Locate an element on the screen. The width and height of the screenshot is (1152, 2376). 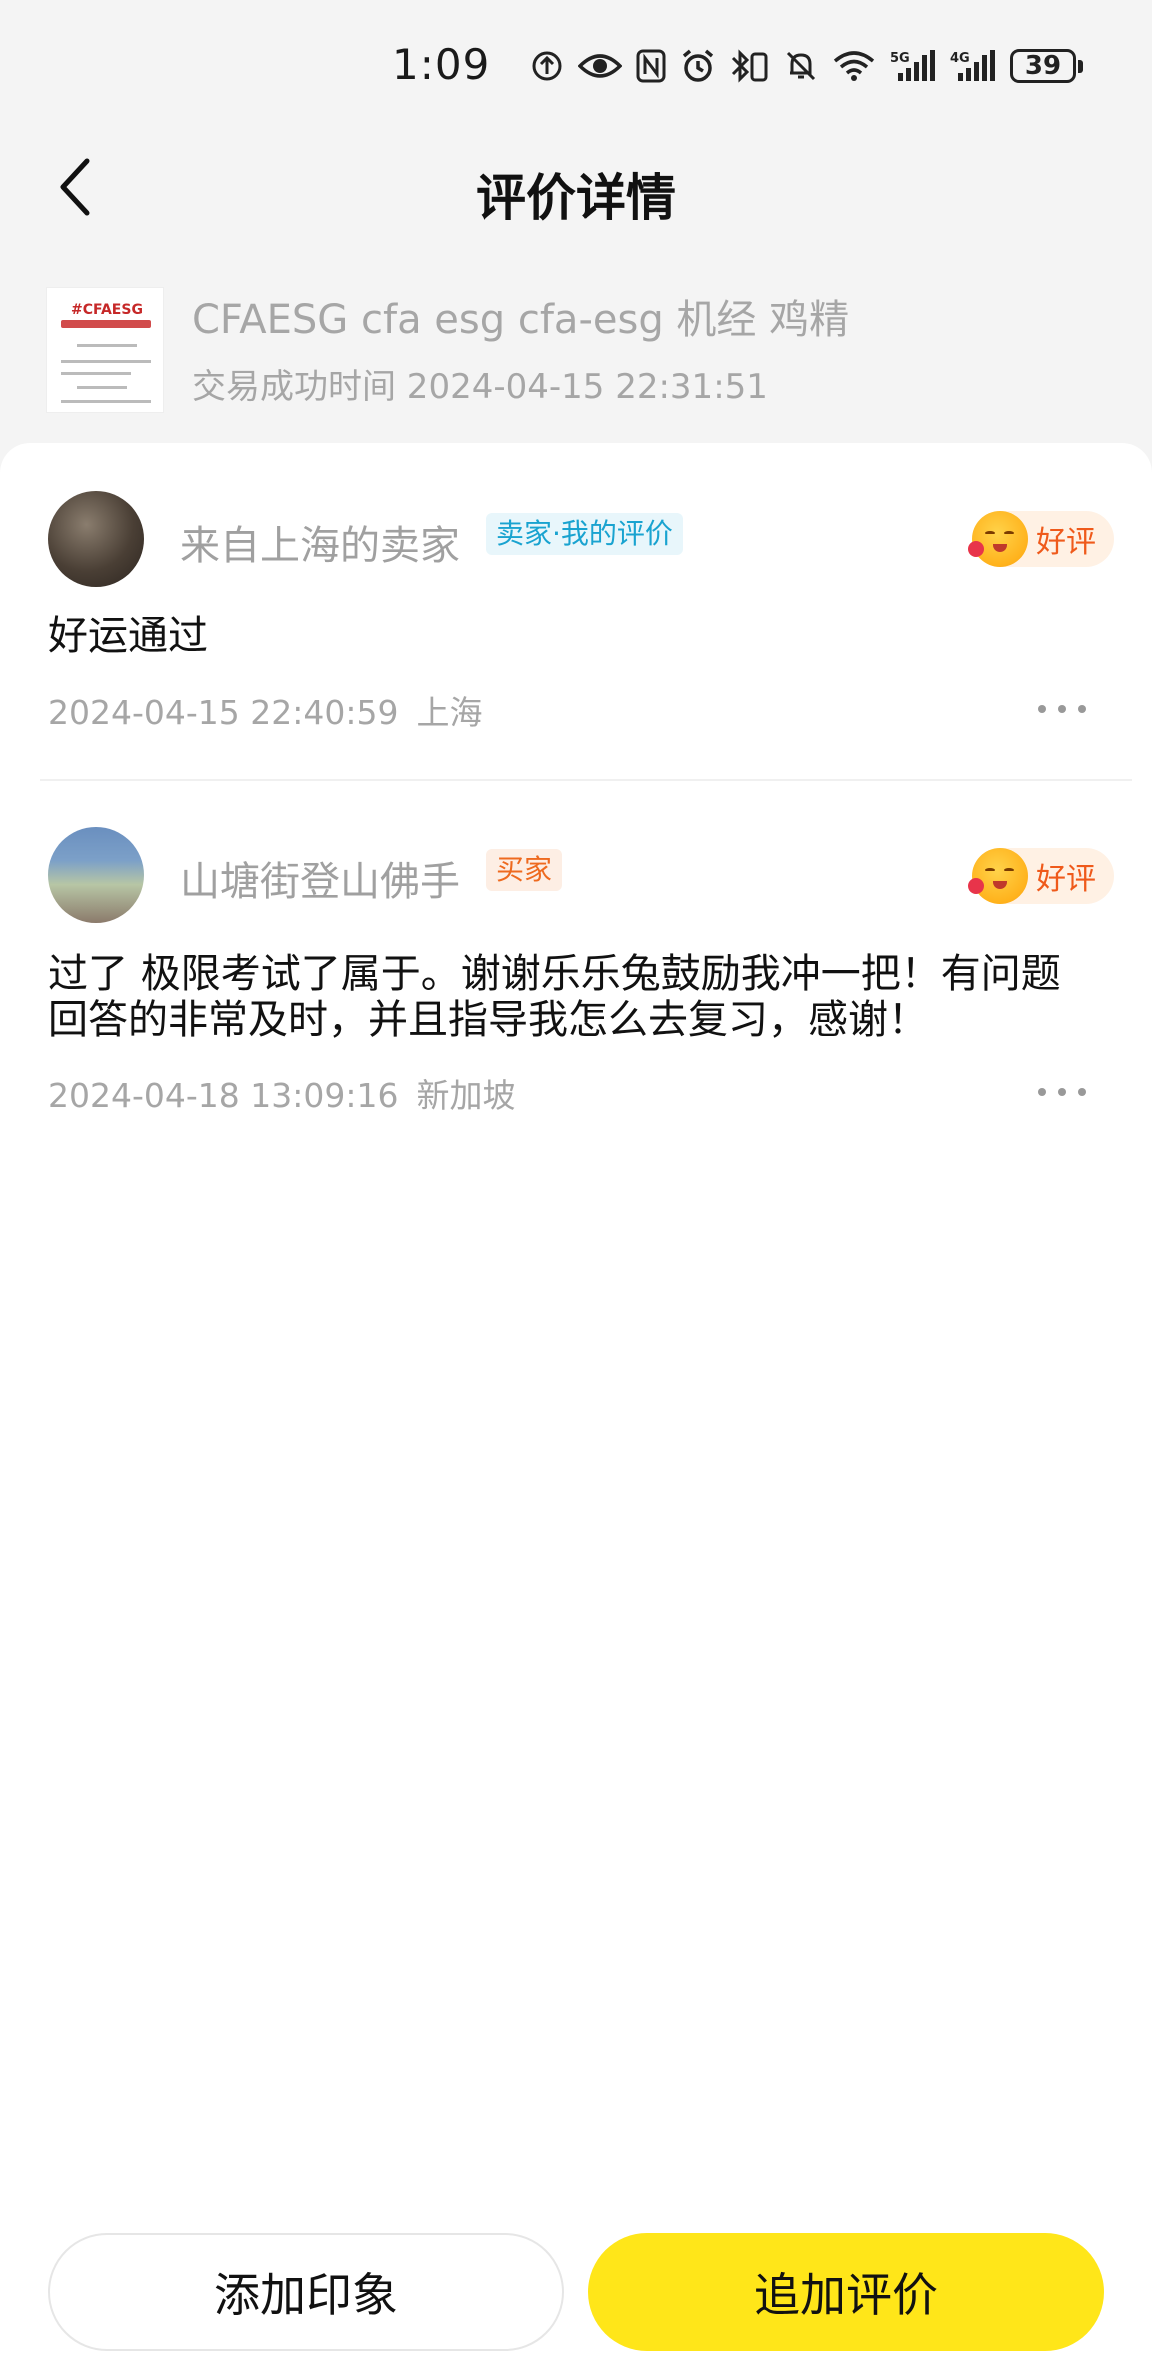
svg-text: 5G is located at coordinates (900, 58).